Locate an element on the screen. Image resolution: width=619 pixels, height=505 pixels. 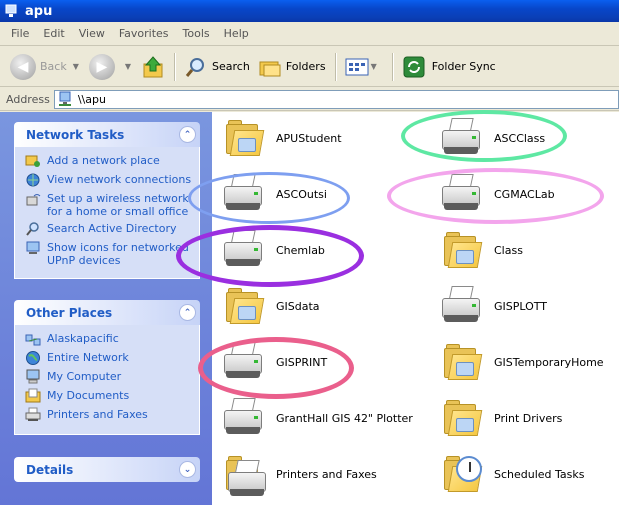
documents-folder-icon is located at coordinates (33, 396).